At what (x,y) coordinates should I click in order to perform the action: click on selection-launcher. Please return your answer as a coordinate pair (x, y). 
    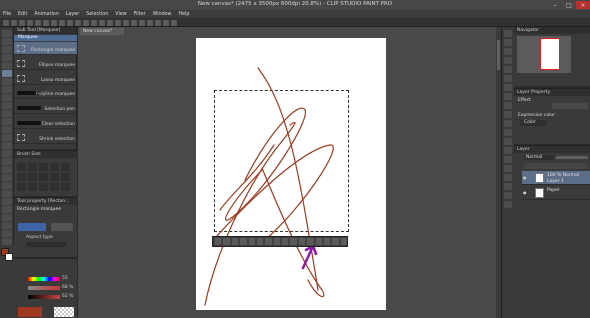
    Looking at the image, I should click on (280, 241).